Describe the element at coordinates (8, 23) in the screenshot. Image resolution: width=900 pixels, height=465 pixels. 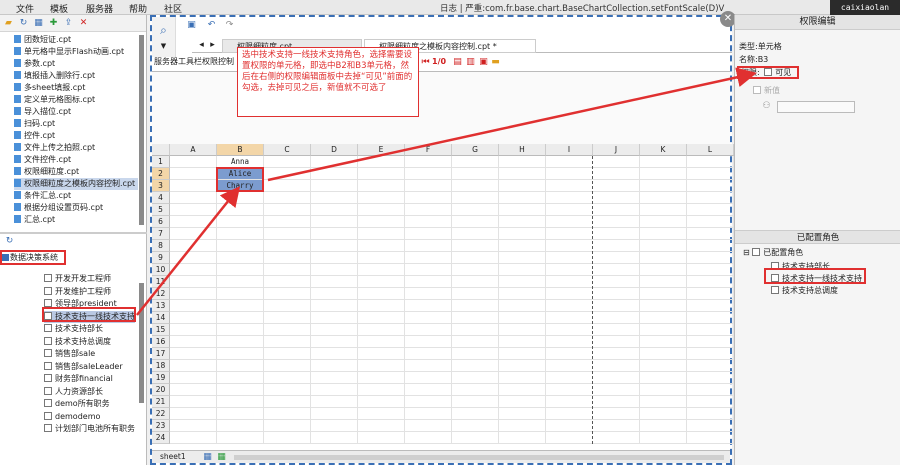
I see `open-folder-icon: ▰` at that location.